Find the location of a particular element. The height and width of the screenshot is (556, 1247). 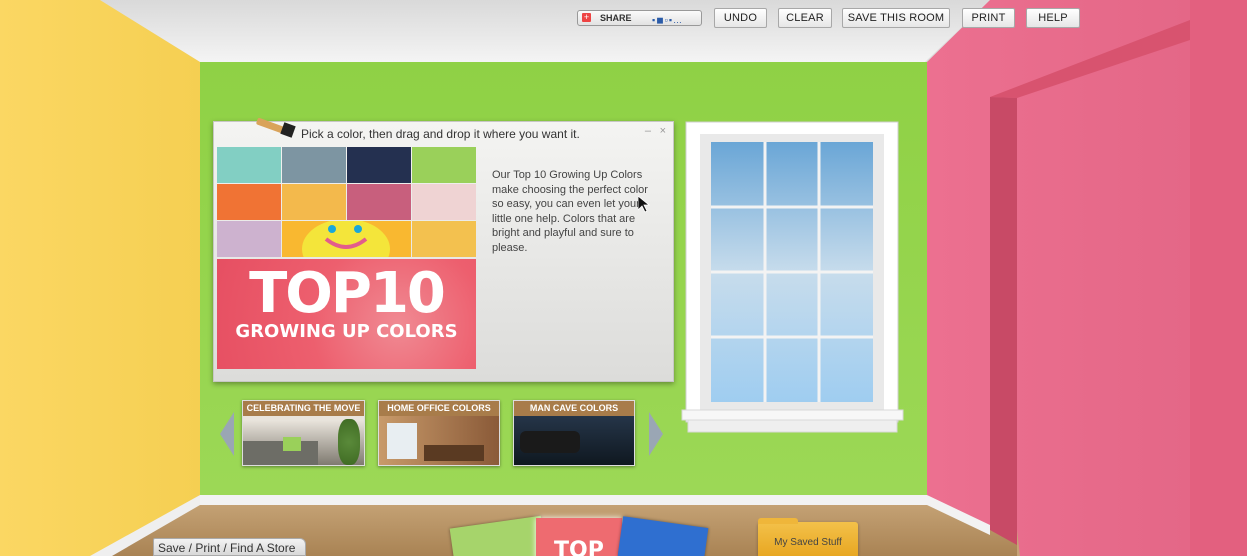

top10-promo: TOP10 GROWING UP COLORS is located at coordinates (346, 314).